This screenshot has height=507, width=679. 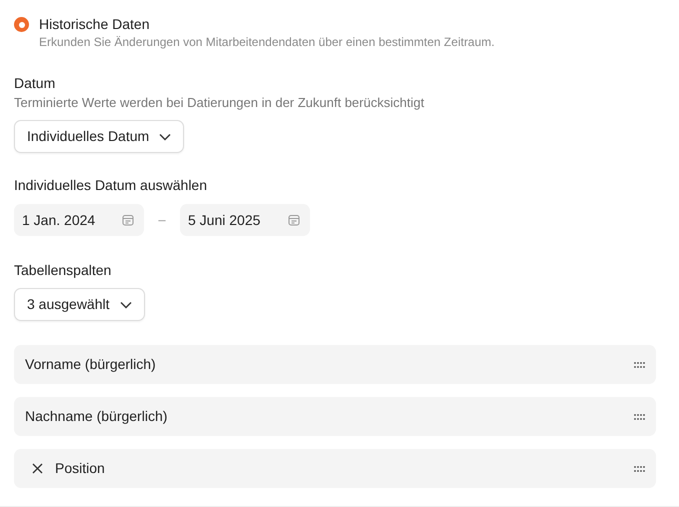 What do you see at coordinates (220, 103) in the screenshot?
I see `hint-text: Terminierte Werte werden bei Datierungen in der Zukunft berücksichtigt` at bounding box center [220, 103].